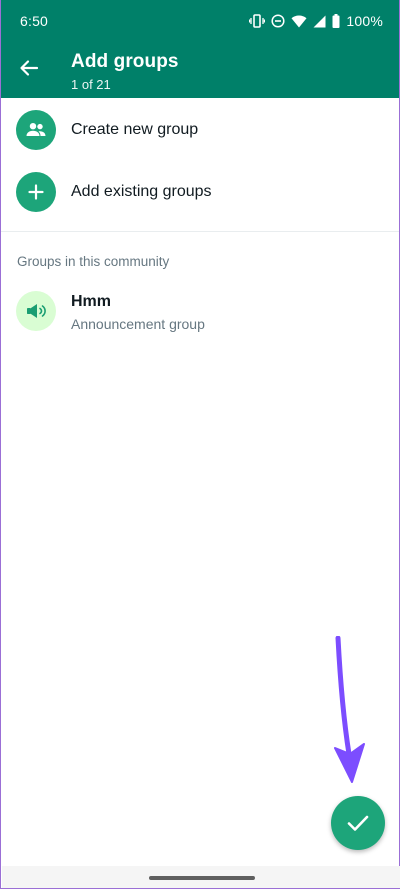 This screenshot has height=889, width=400. Describe the element at coordinates (299, 21) in the screenshot. I see `wifi-icon` at that location.